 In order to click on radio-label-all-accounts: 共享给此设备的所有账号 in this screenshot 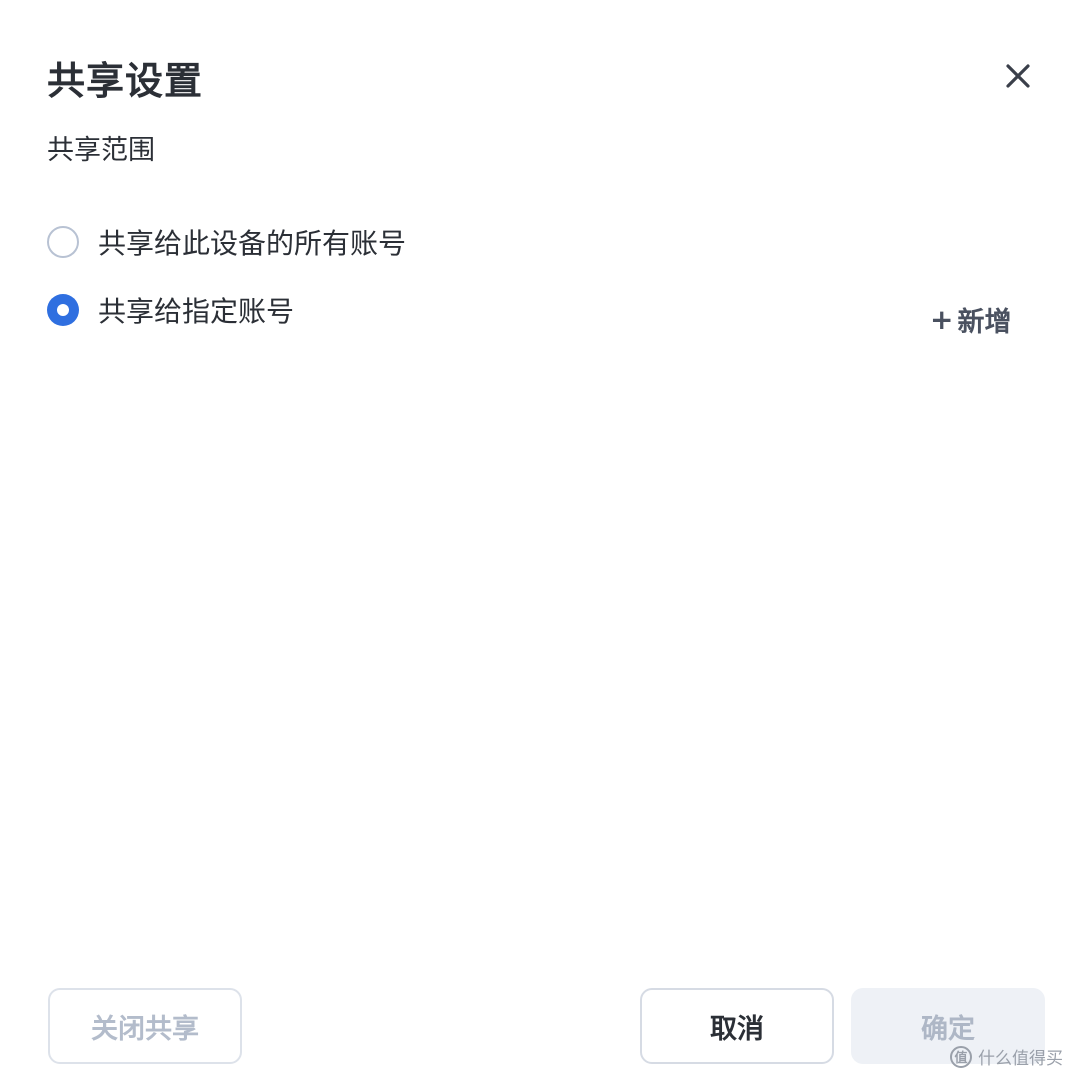, I will do `click(252, 243)`.